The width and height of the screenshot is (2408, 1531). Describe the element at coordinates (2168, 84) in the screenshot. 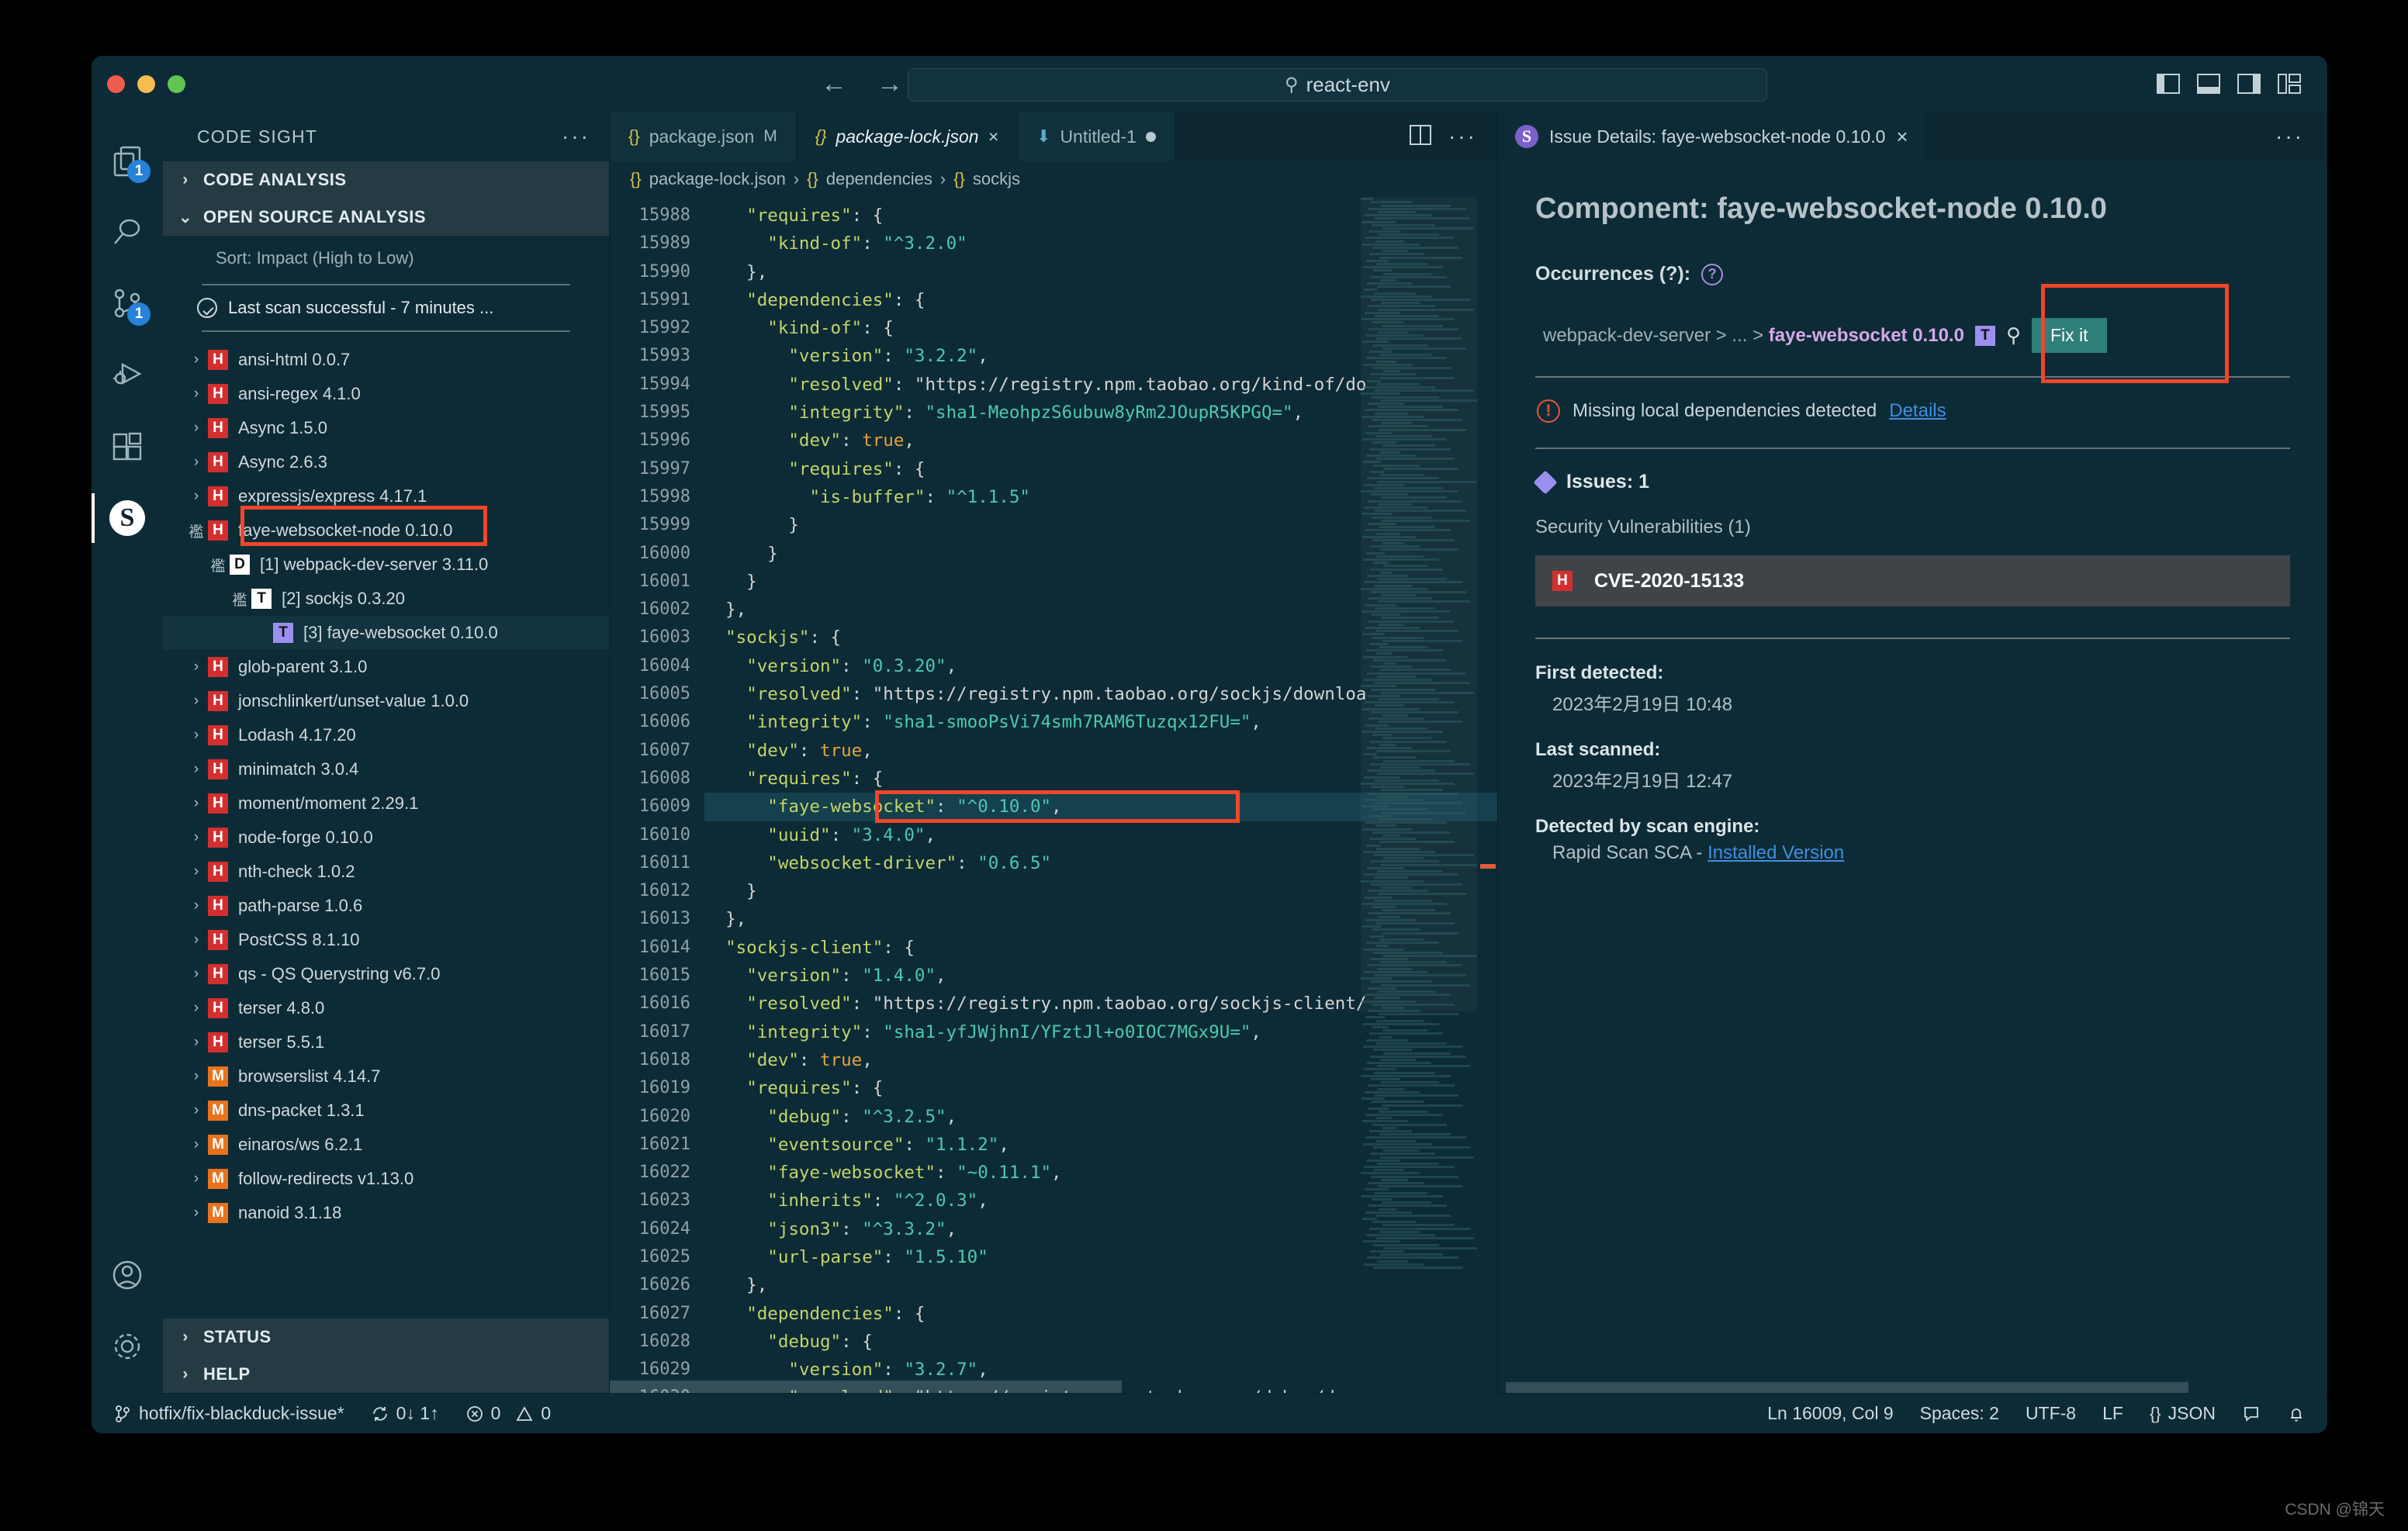

I see `toggle-primary-sidebar-icon` at that location.